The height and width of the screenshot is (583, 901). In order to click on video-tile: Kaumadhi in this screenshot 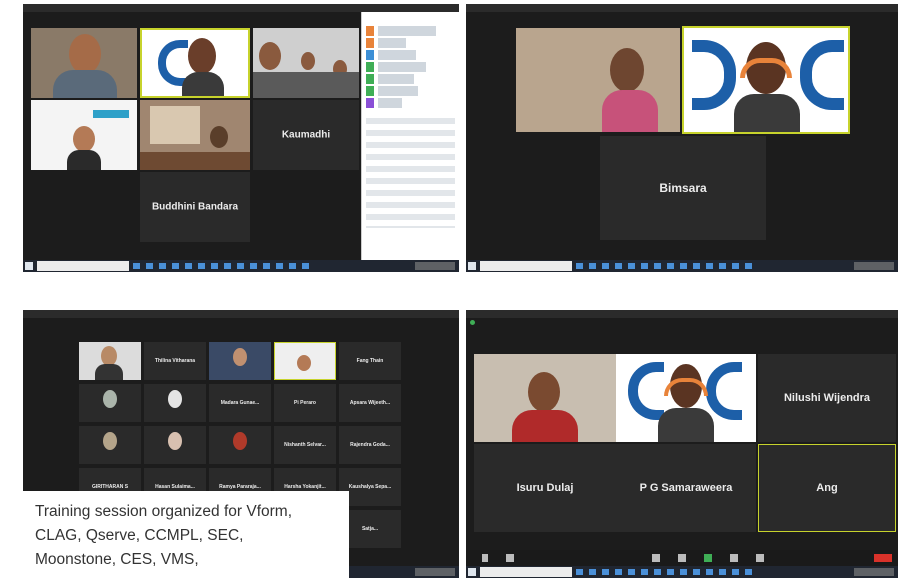, I will do `click(306, 135)`.